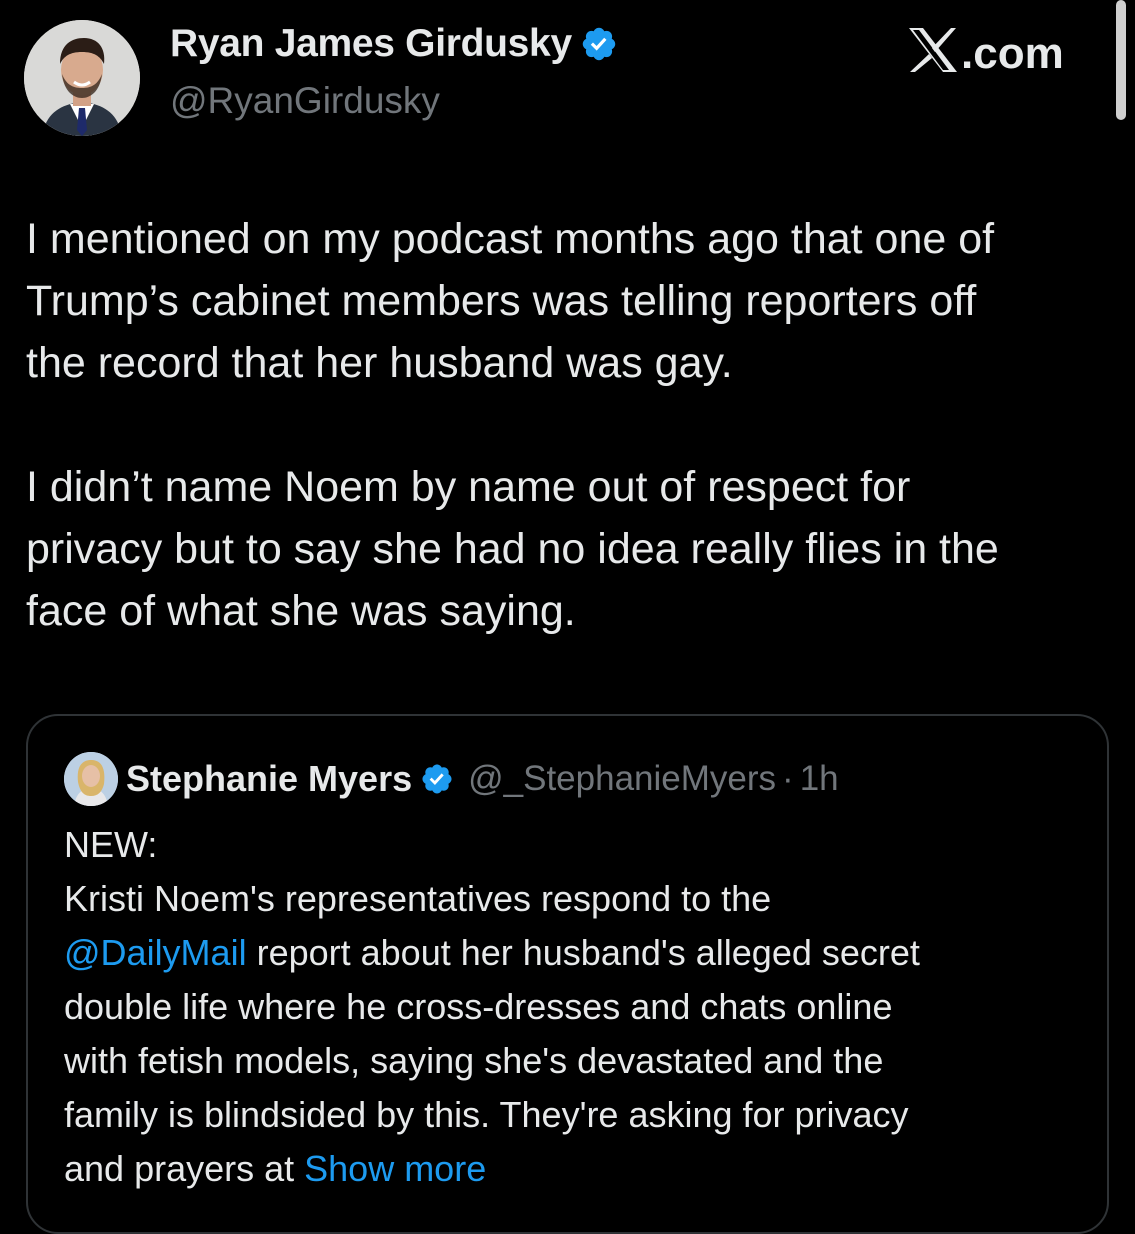 The width and height of the screenshot is (1135, 1234). What do you see at coordinates (269, 779) in the screenshot?
I see `quoted-author-name: Stephanie Myers` at bounding box center [269, 779].